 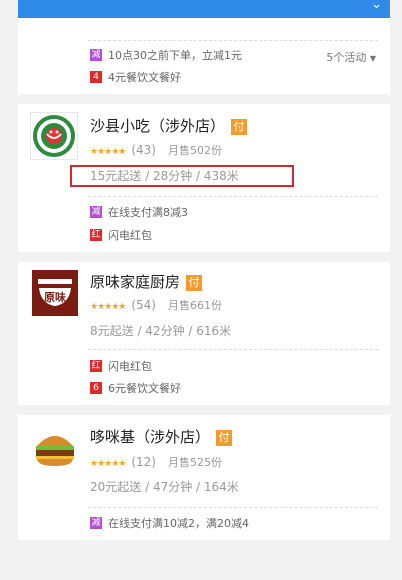 What do you see at coordinates (161, 331) in the screenshot?
I see `delivery-info: 8元起送 / 42分钟 / 616米` at bounding box center [161, 331].